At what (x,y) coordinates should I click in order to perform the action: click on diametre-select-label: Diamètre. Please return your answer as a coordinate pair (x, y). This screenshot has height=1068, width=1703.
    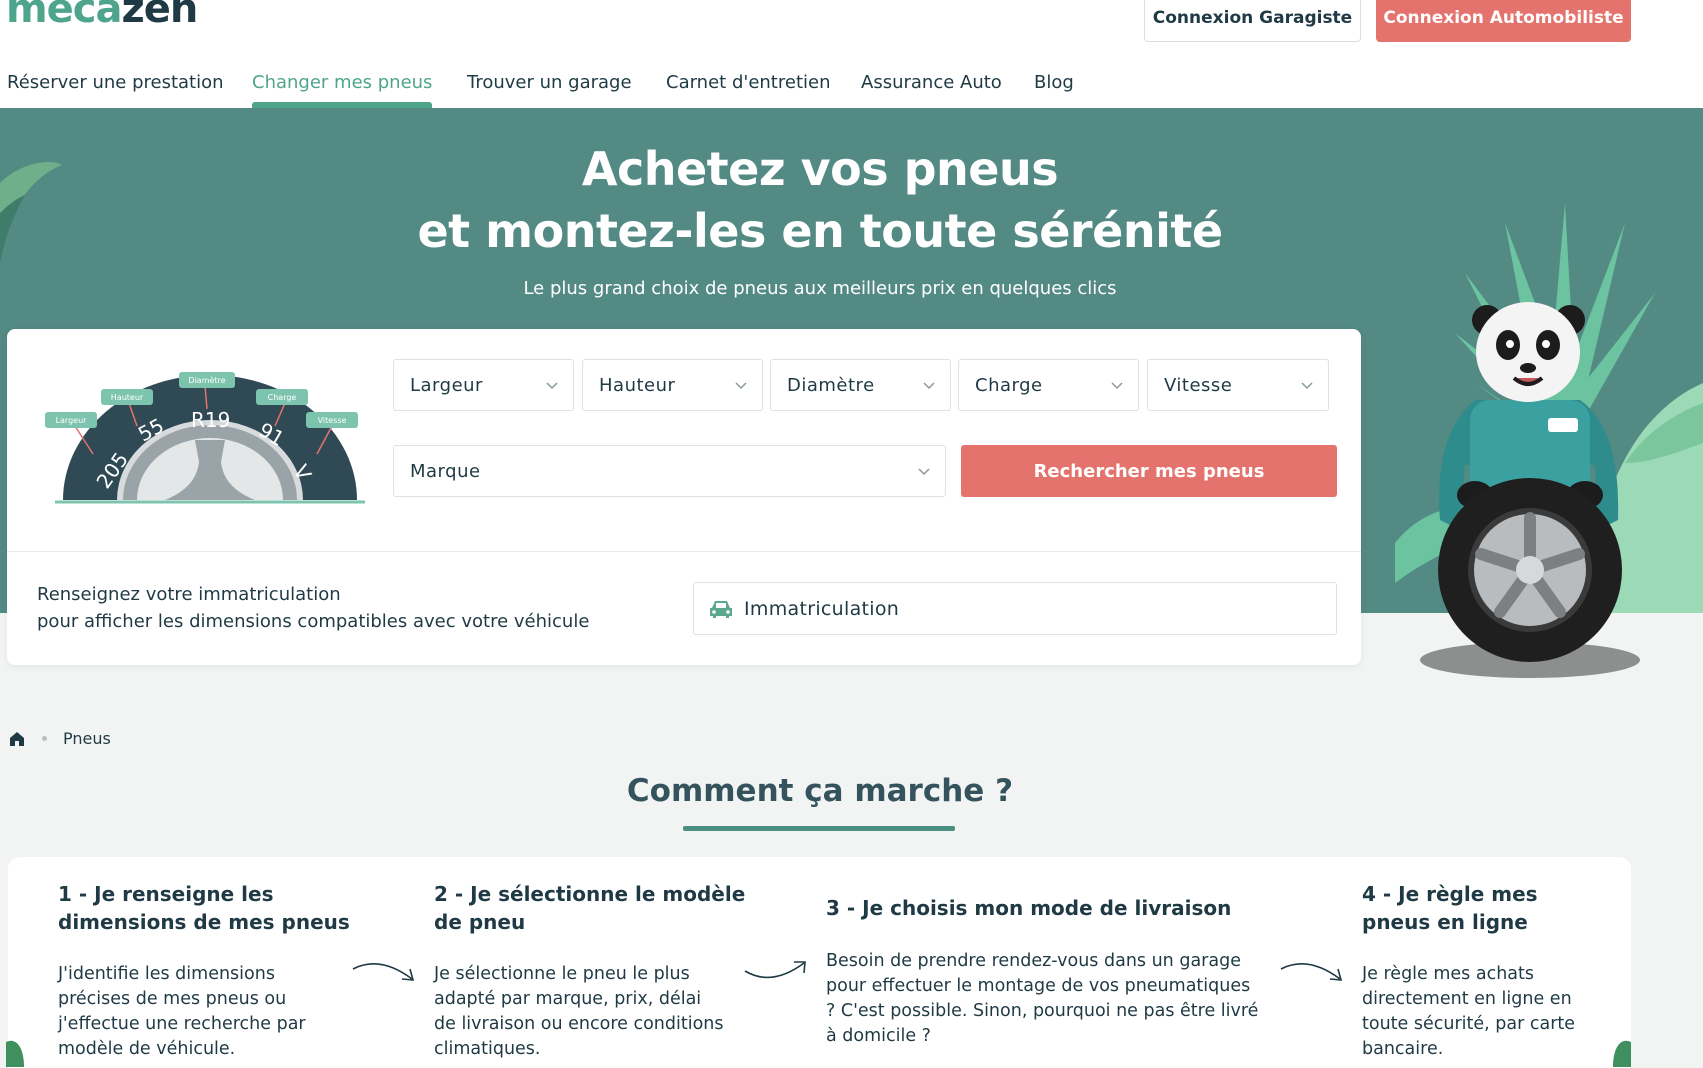
    Looking at the image, I should click on (831, 385).